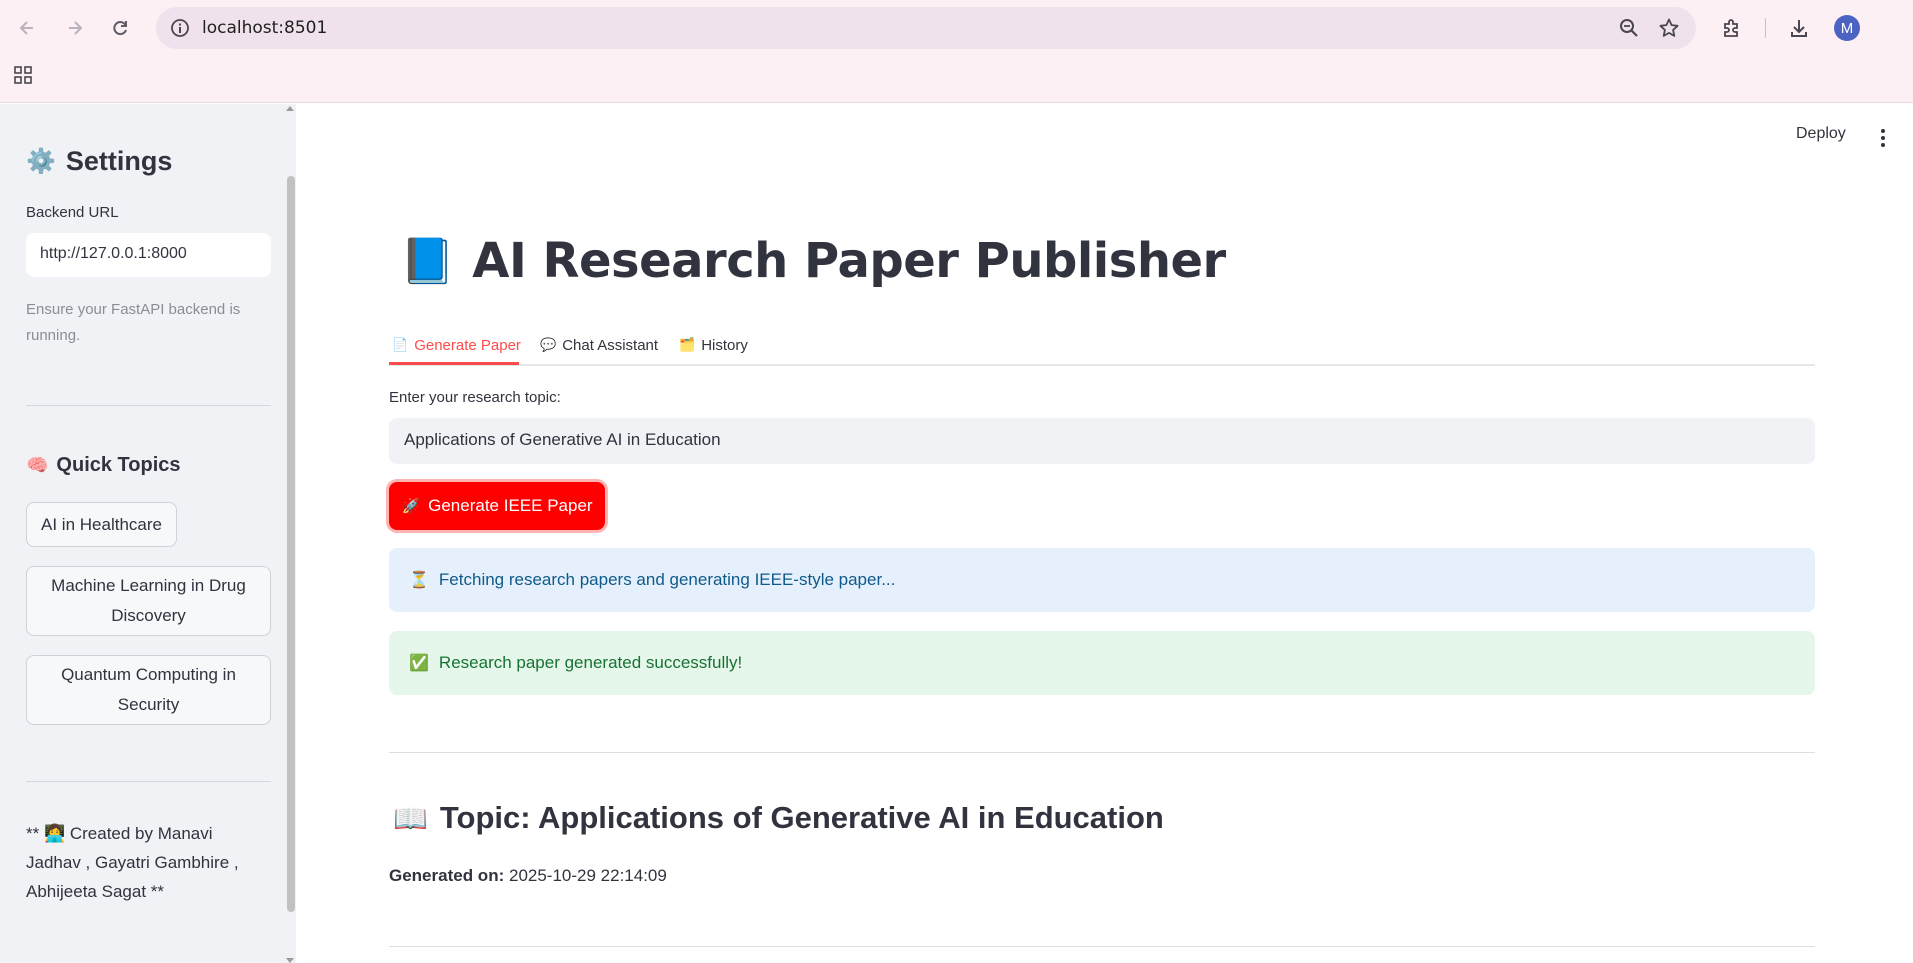  I want to click on tab-generate-paper: 📄 Generate Paper, so click(456, 345).